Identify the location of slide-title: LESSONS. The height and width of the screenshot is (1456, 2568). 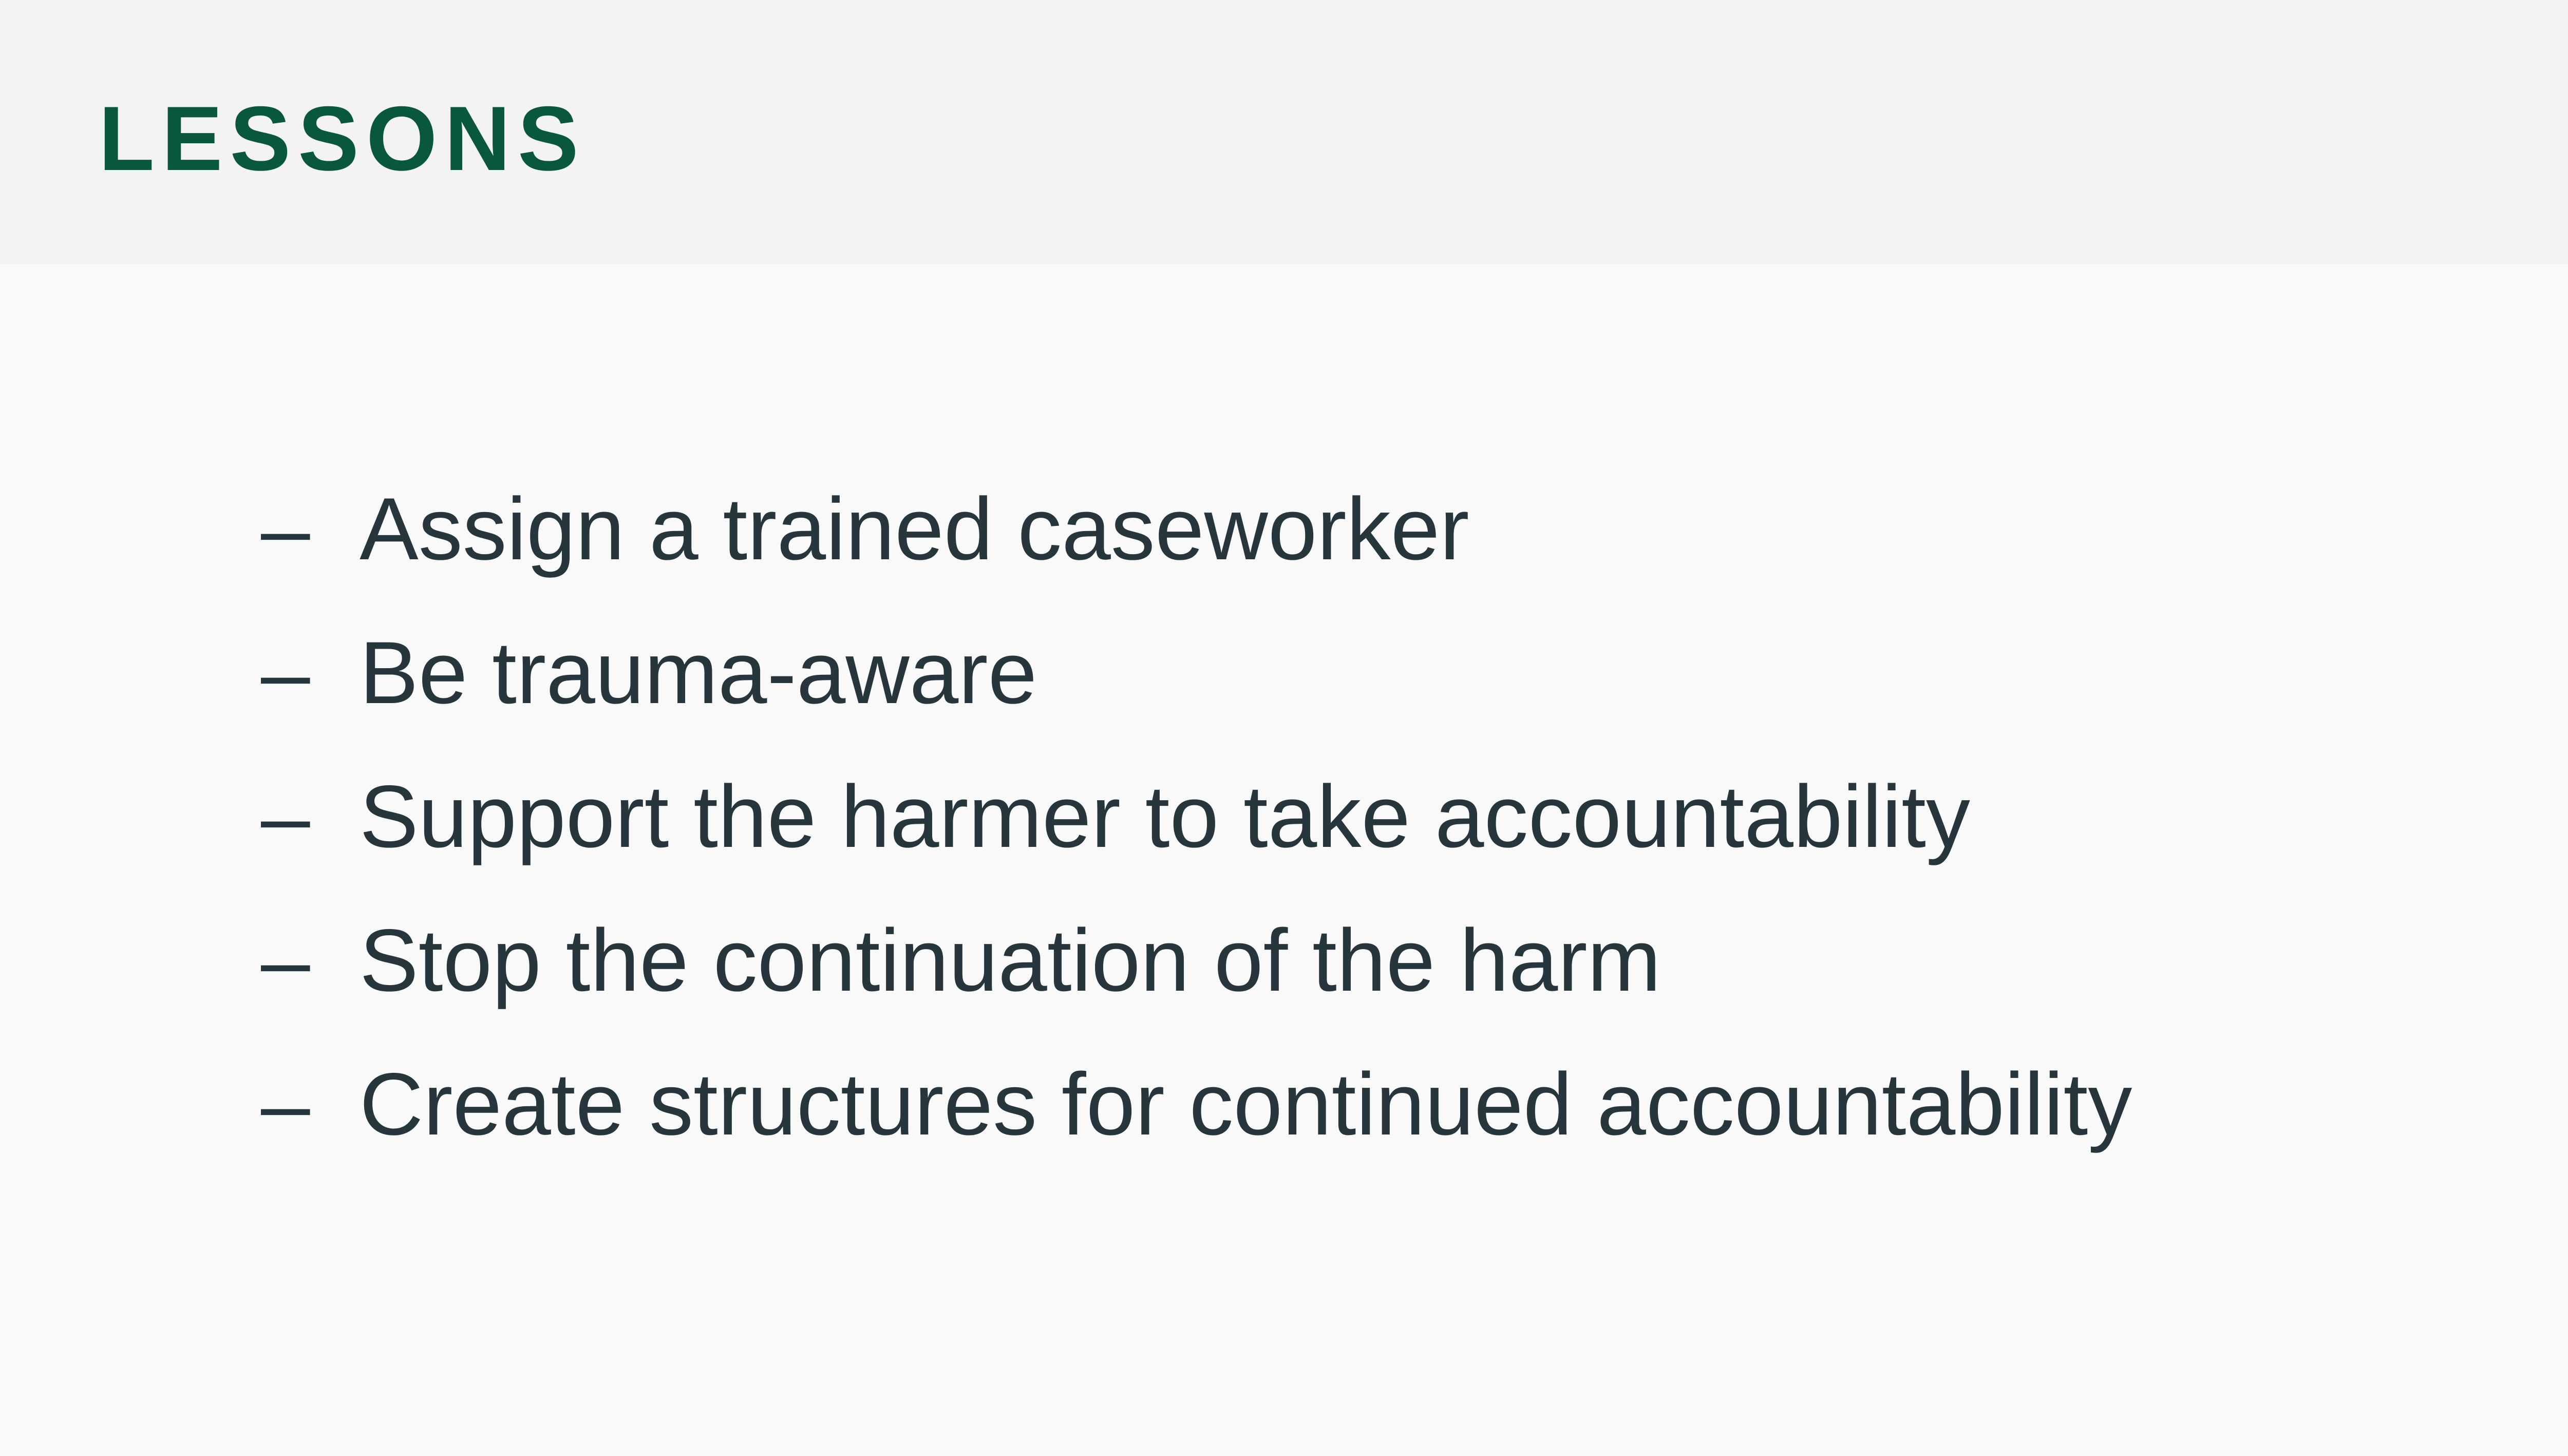
(342, 138).